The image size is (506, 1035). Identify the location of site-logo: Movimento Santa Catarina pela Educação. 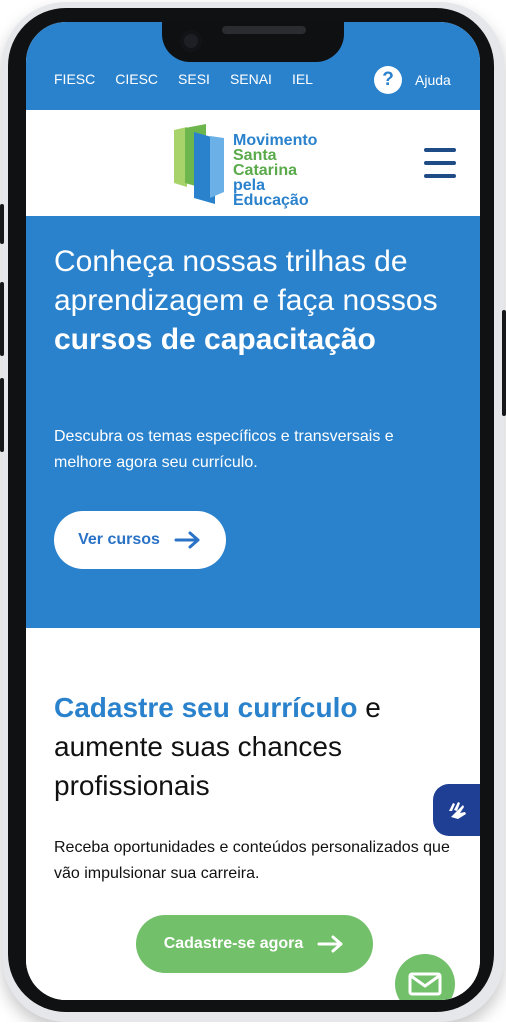
(244, 165).